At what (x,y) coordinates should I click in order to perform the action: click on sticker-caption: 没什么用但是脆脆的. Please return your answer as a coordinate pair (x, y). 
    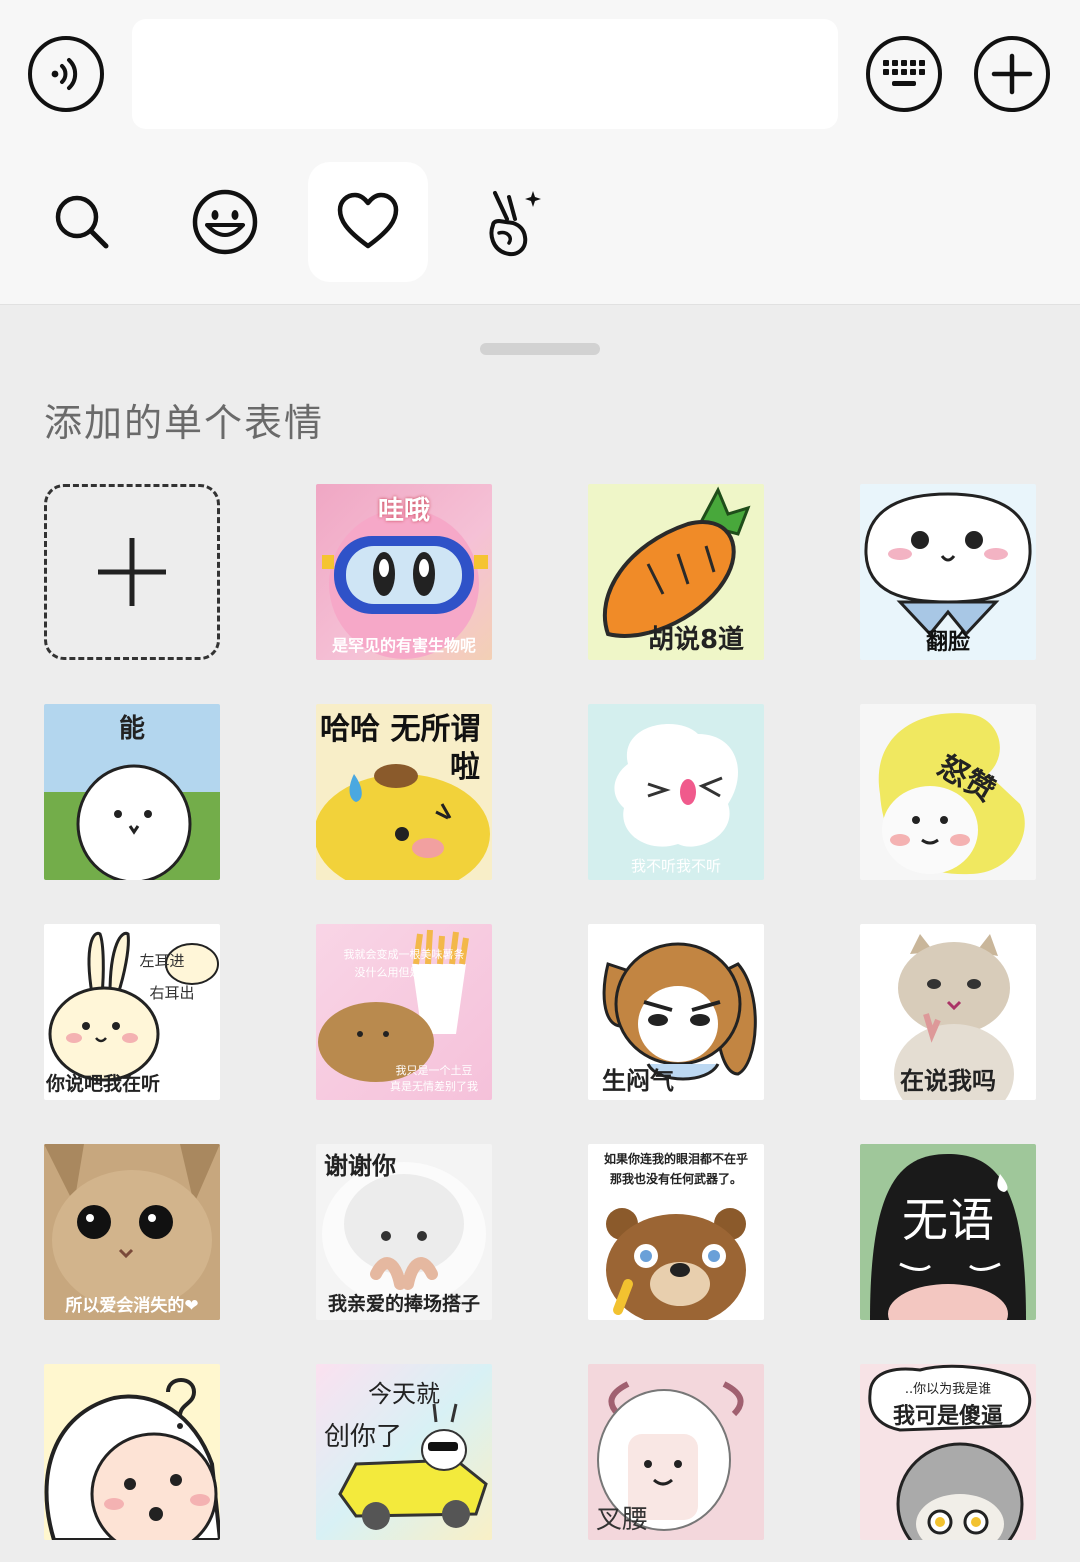
    Looking at the image, I should click on (404, 972).